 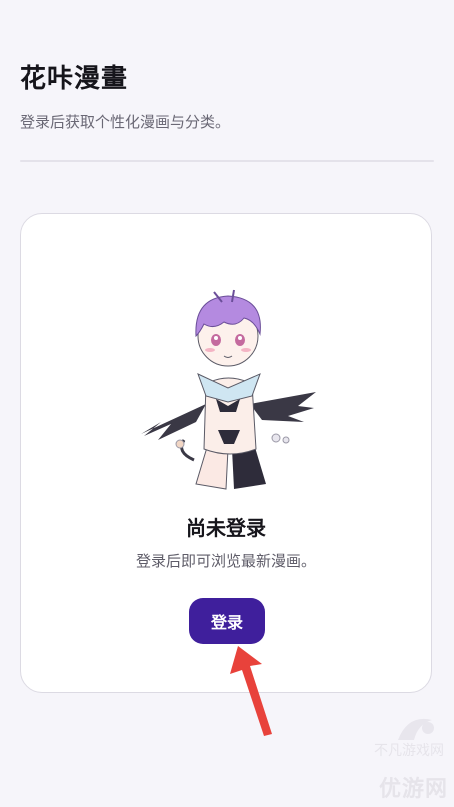 What do you see at coordinates (409, 751) in the screenshot?
I see `watermark-top-text: 不凡游戏网` at bounding box center [409, 751].